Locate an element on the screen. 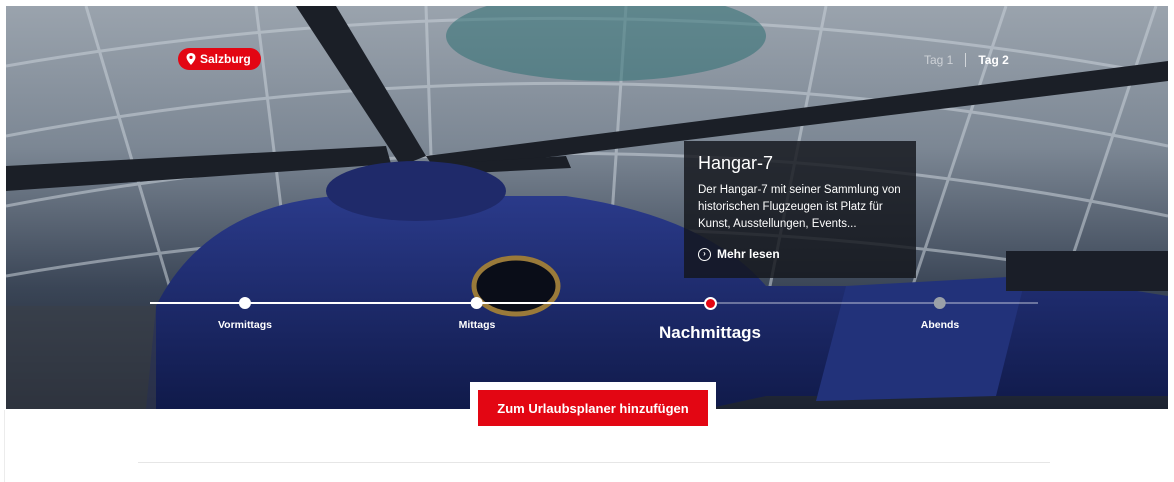 The width and height of the screenshot is (1174, 482). location-label: Salzburg is located at coordinates (225, 59).